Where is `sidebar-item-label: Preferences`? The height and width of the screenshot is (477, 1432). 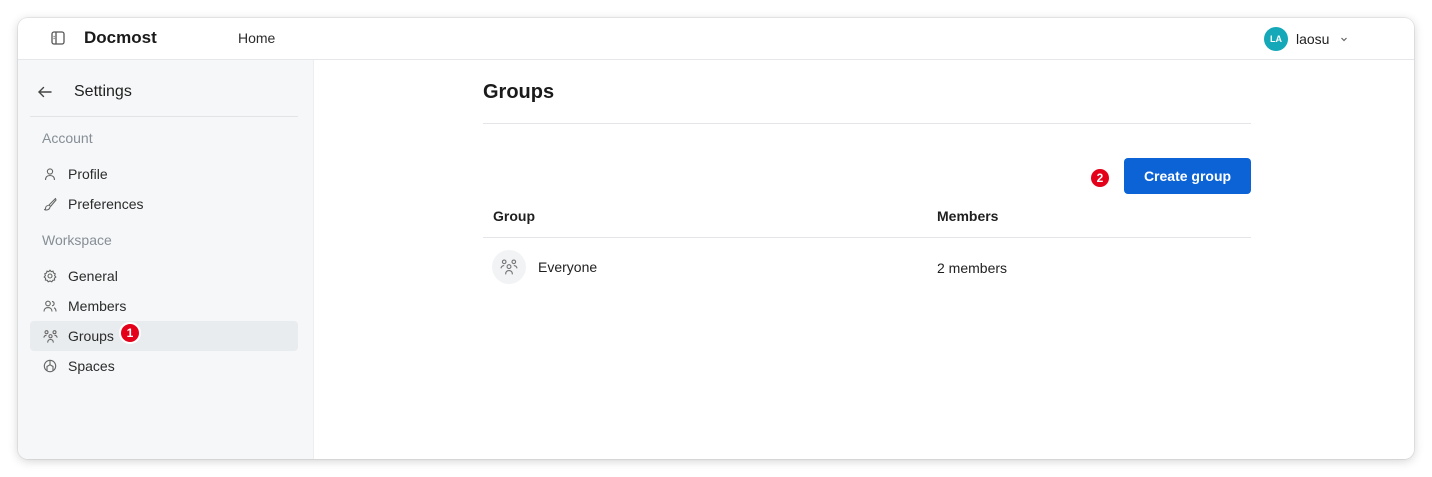 sidebar-item-label: Preferences is located at coordinates (106, 204).